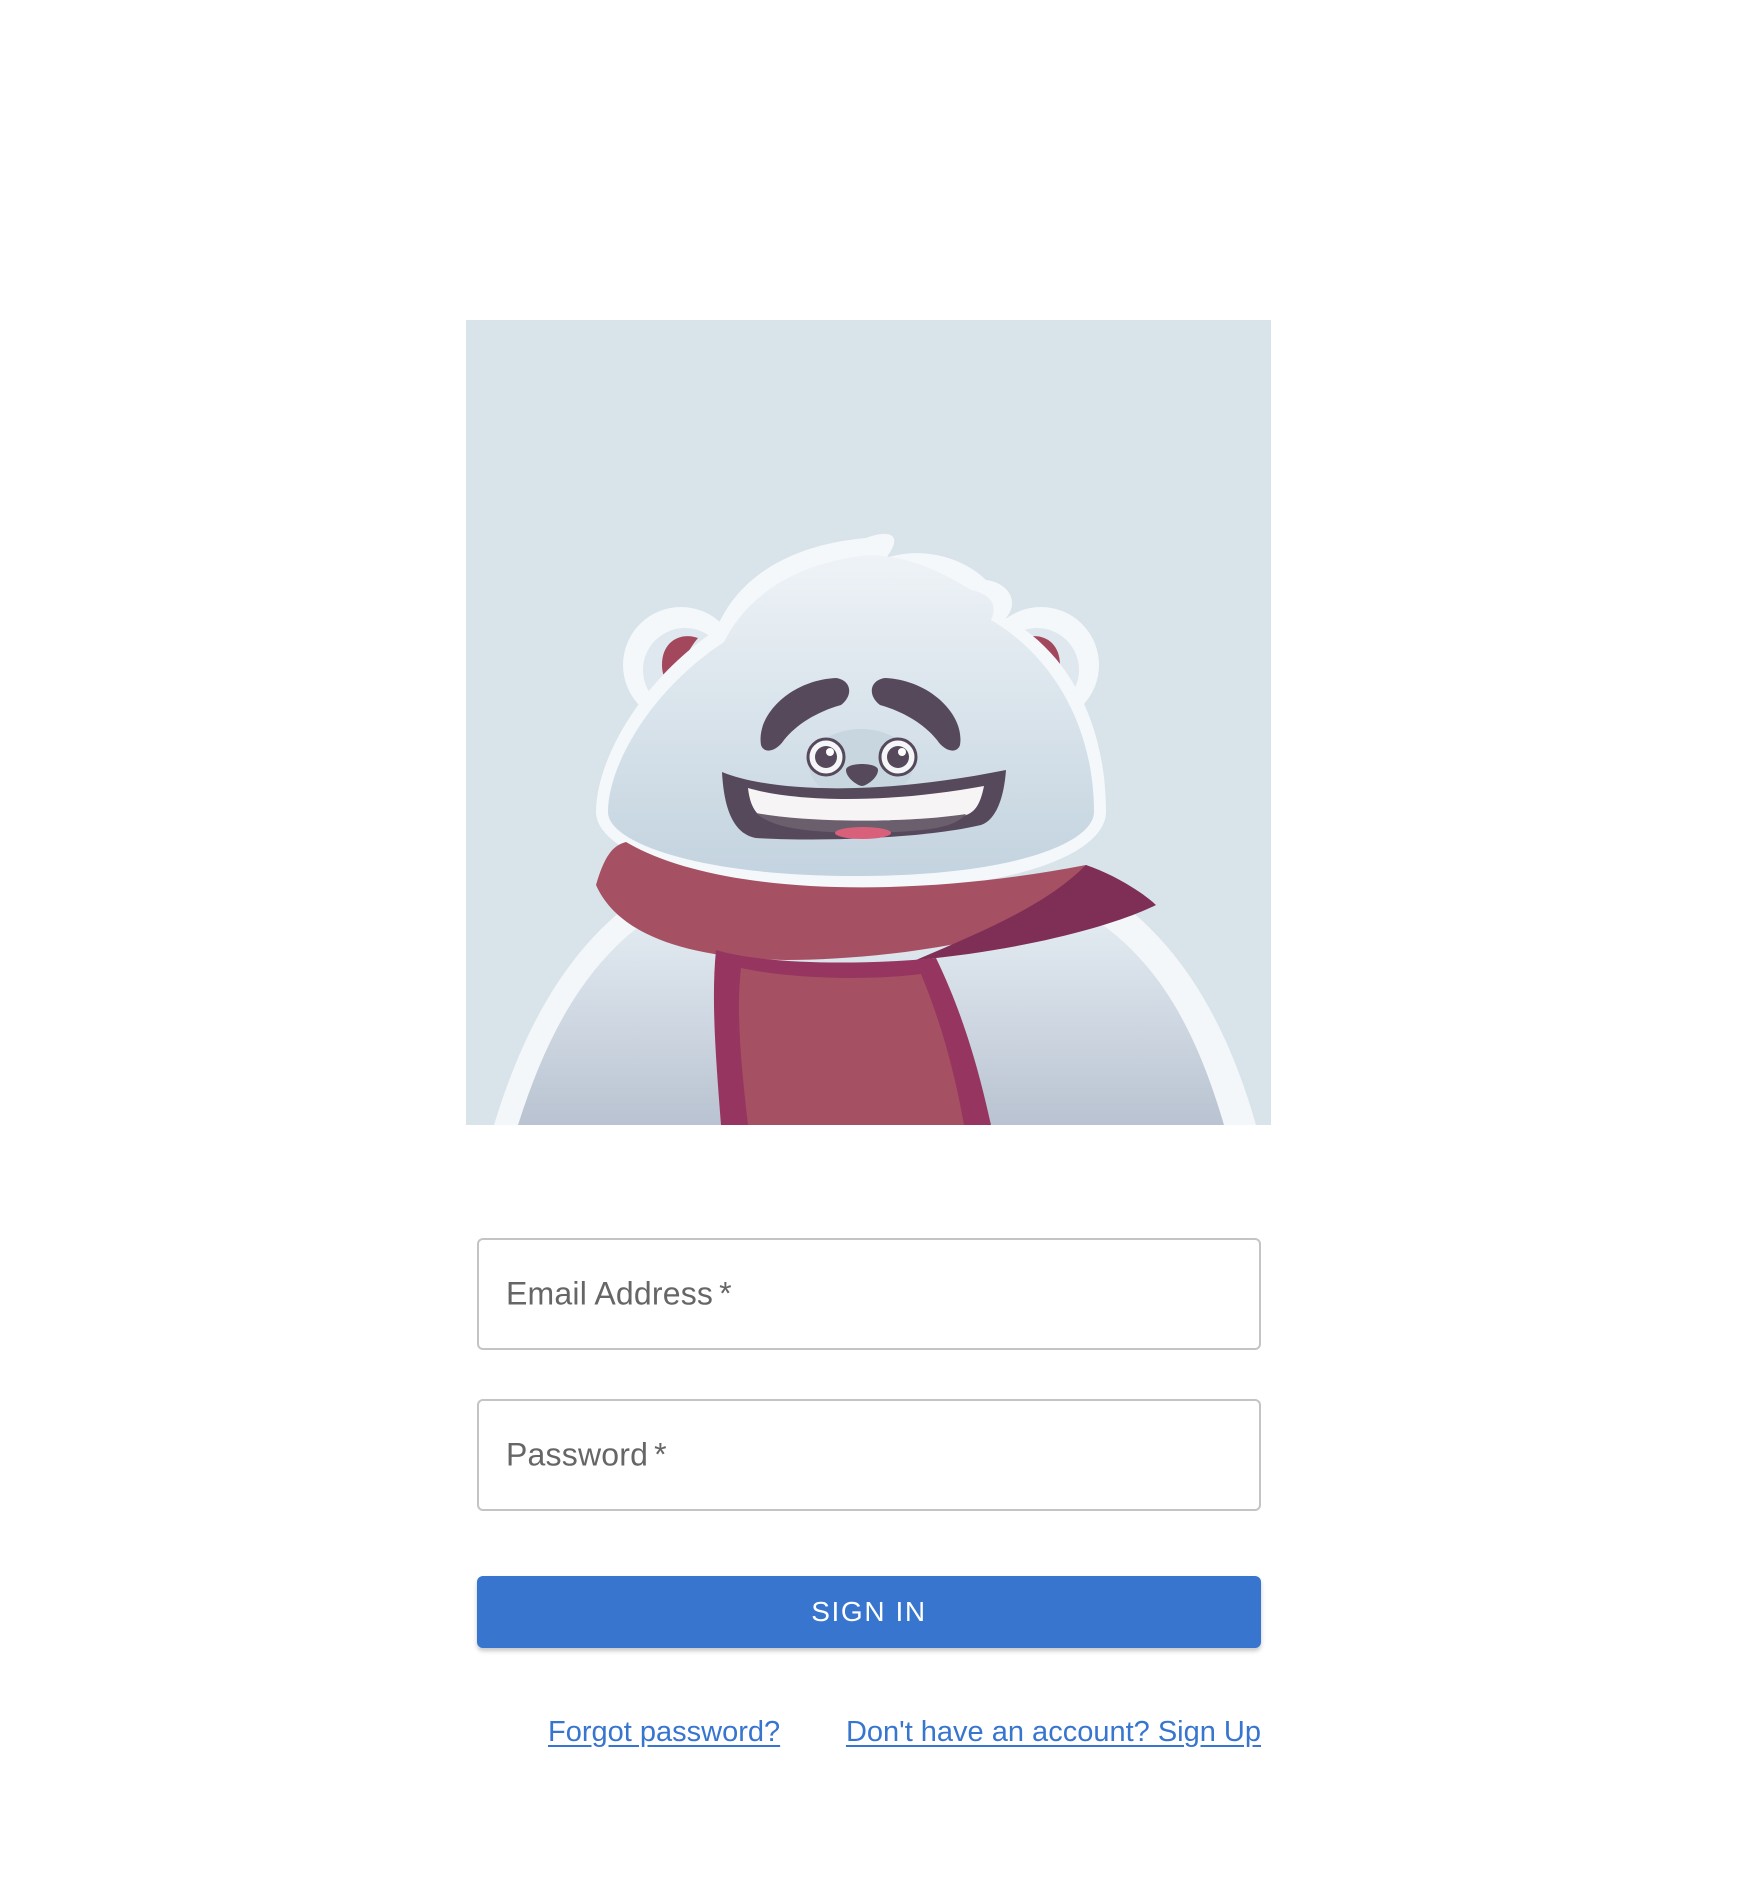 This screenshot has height=1882, width=1738. I want to click on email-field: Email Address *, so click(869, 1294).